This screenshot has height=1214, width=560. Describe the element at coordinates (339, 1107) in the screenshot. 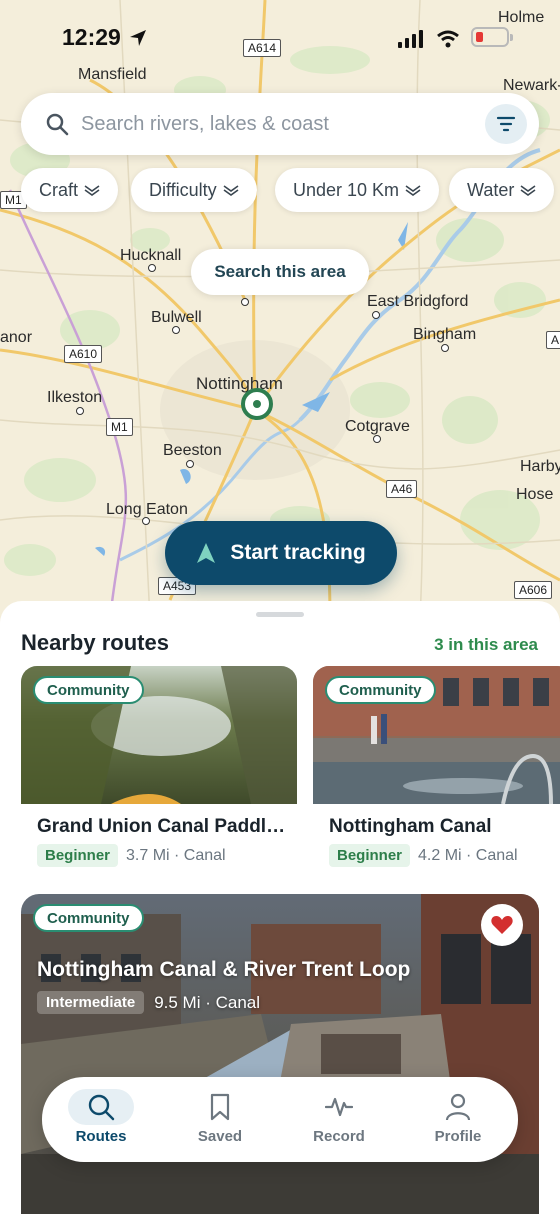

I see `activity-icon` at that location.